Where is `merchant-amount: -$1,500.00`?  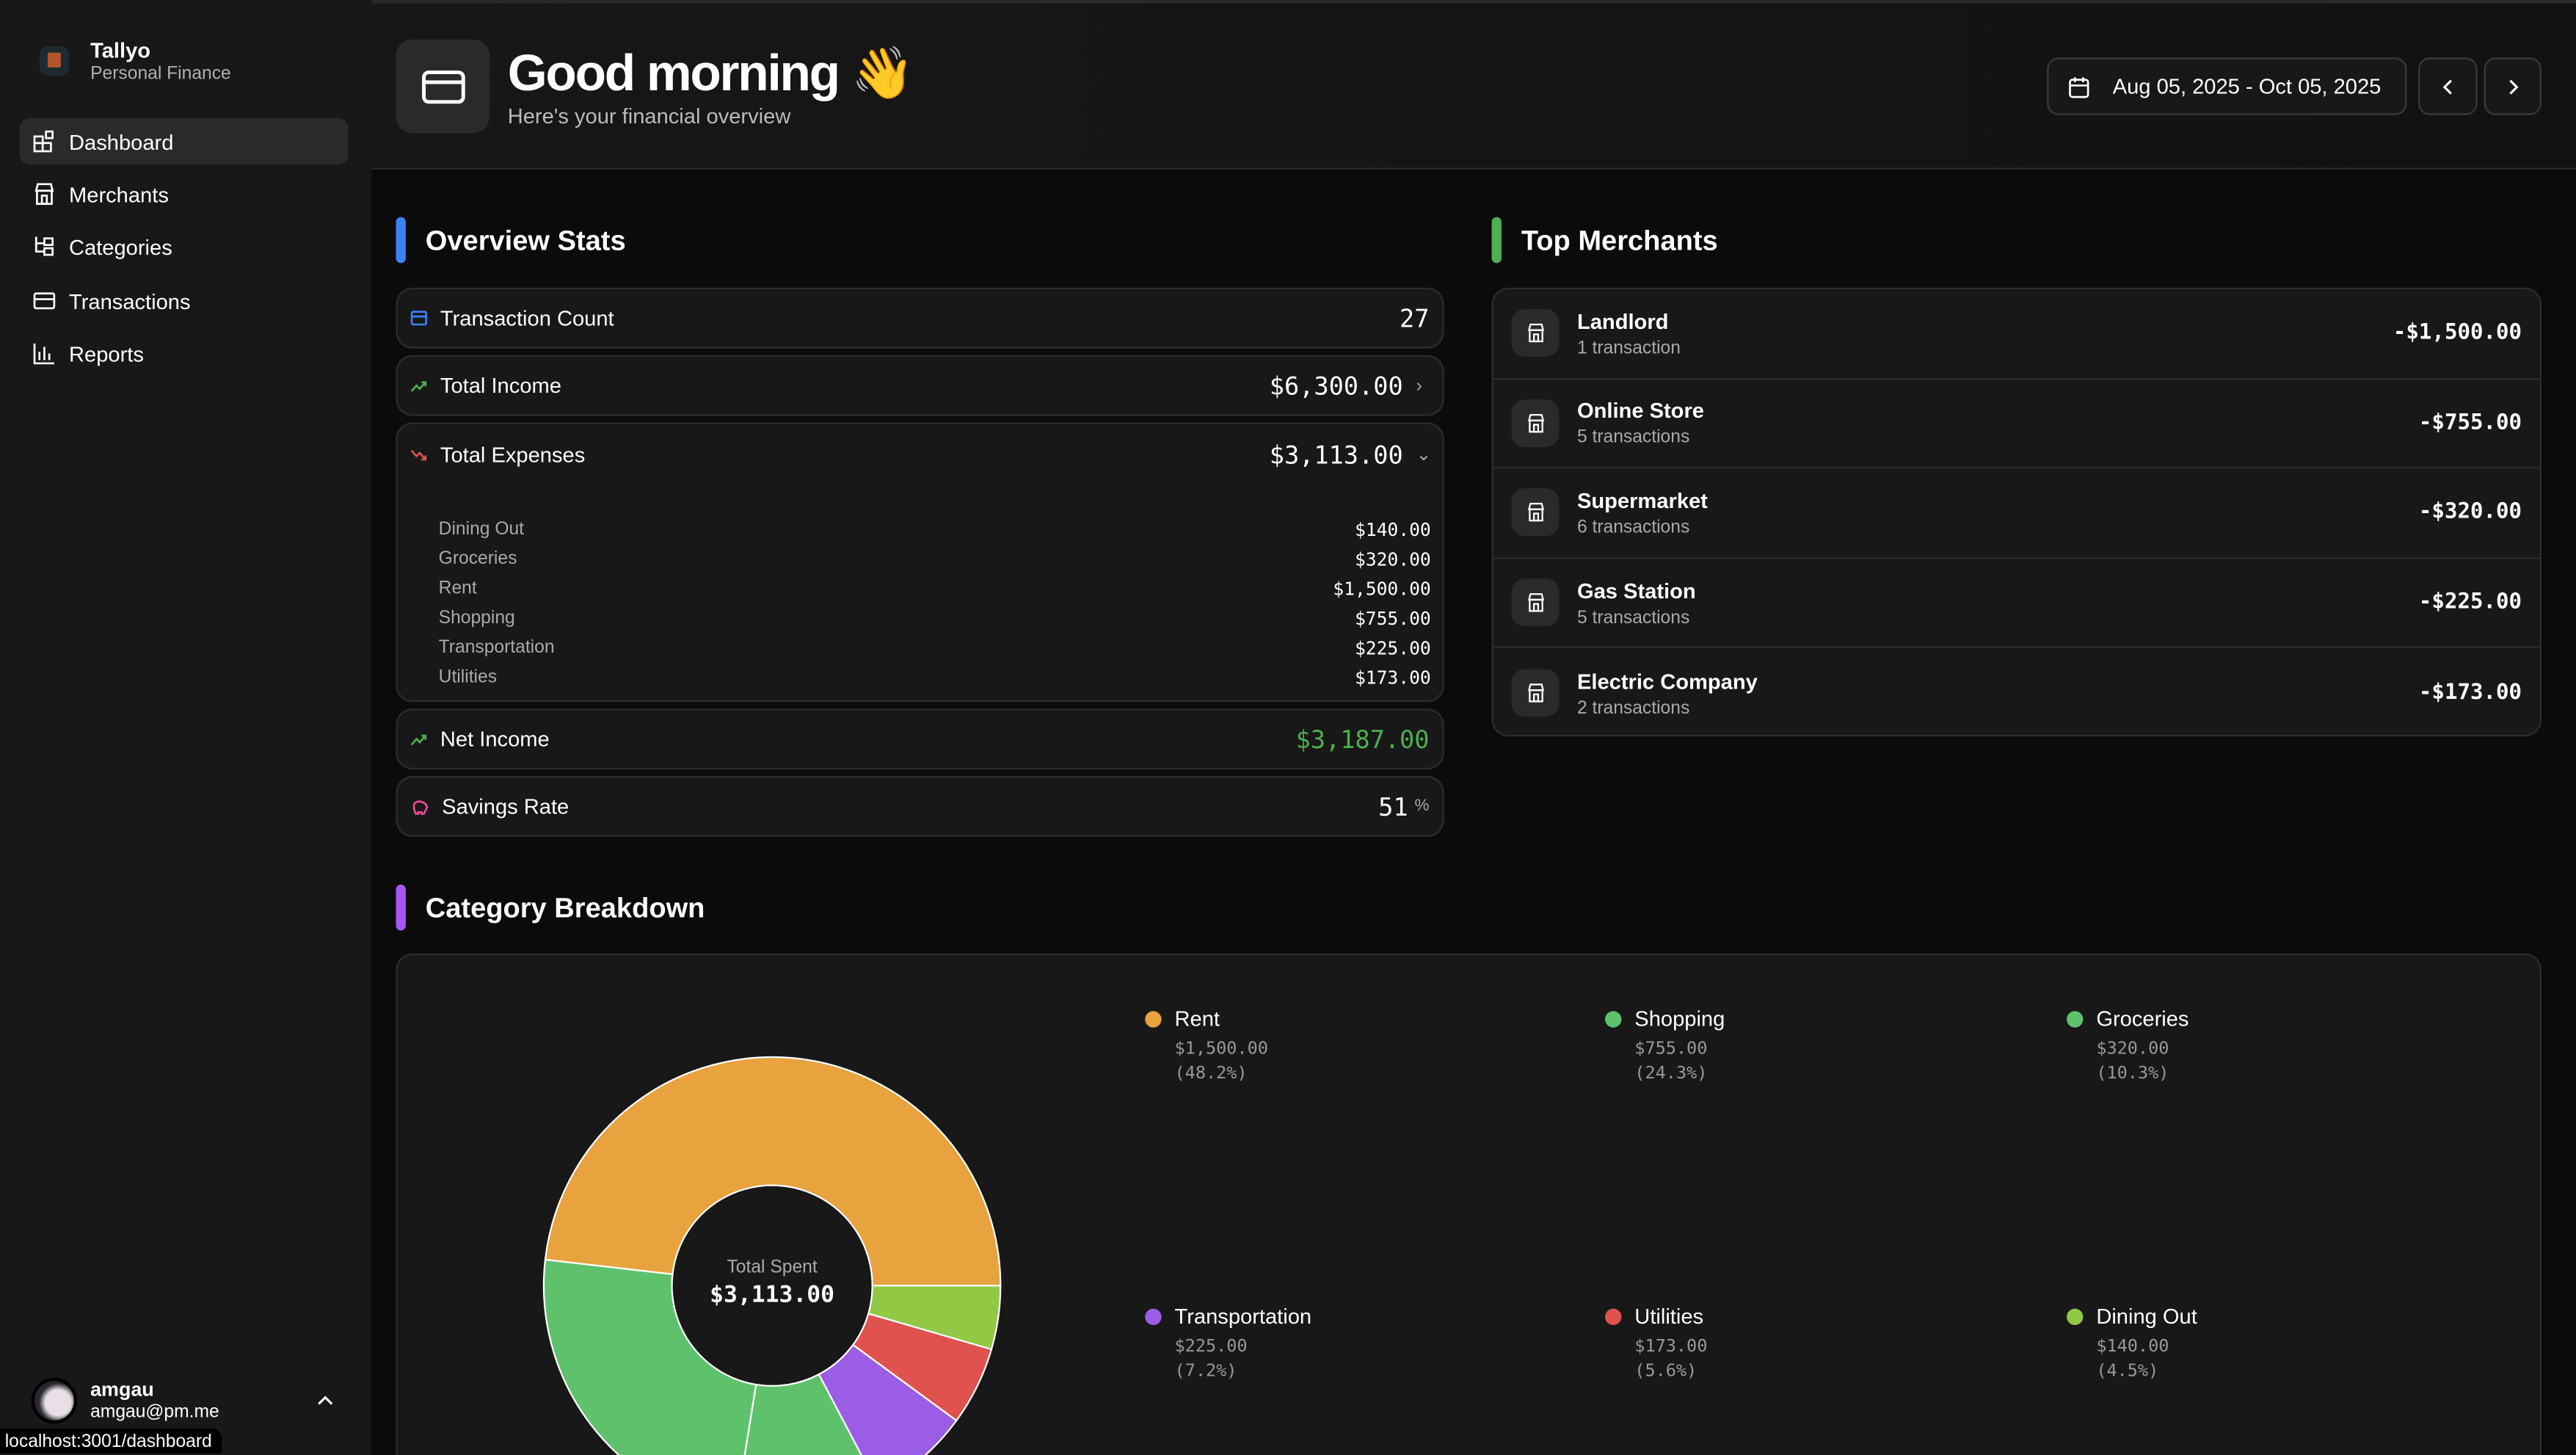
merchant-amount: -$1,500.00 is located at coordinates (2457, 333).